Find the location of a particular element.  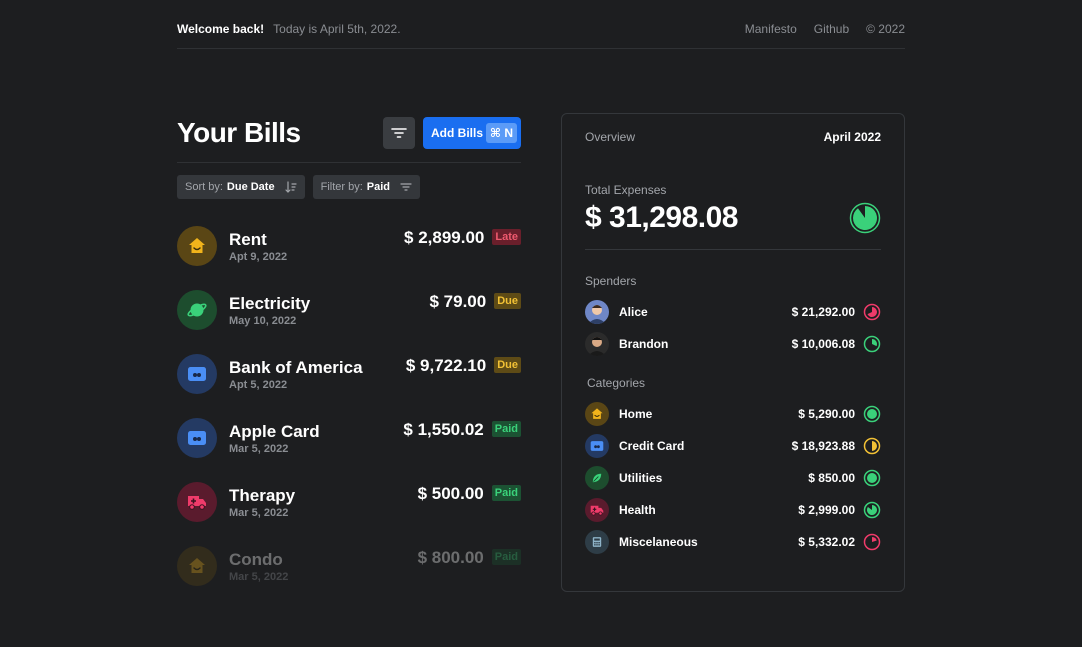

categories-label: Categories is located at coordinates (616, 383).